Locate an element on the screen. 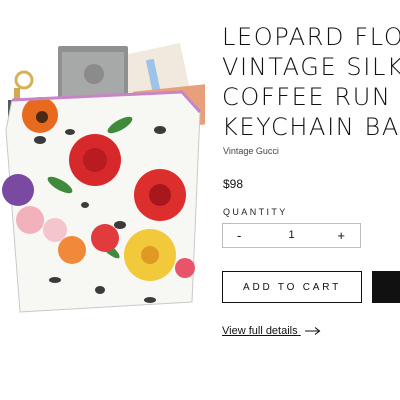 The height and width of the screenshot is (400, 400). quantity-stepper: - 1 + is located at coordinates (291, 235).